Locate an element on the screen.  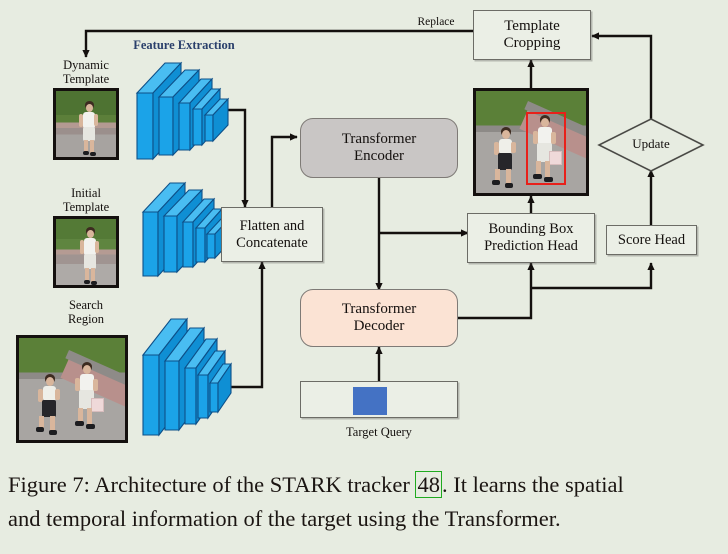
predicted-bounding-box is located at coordinates (546, 148).